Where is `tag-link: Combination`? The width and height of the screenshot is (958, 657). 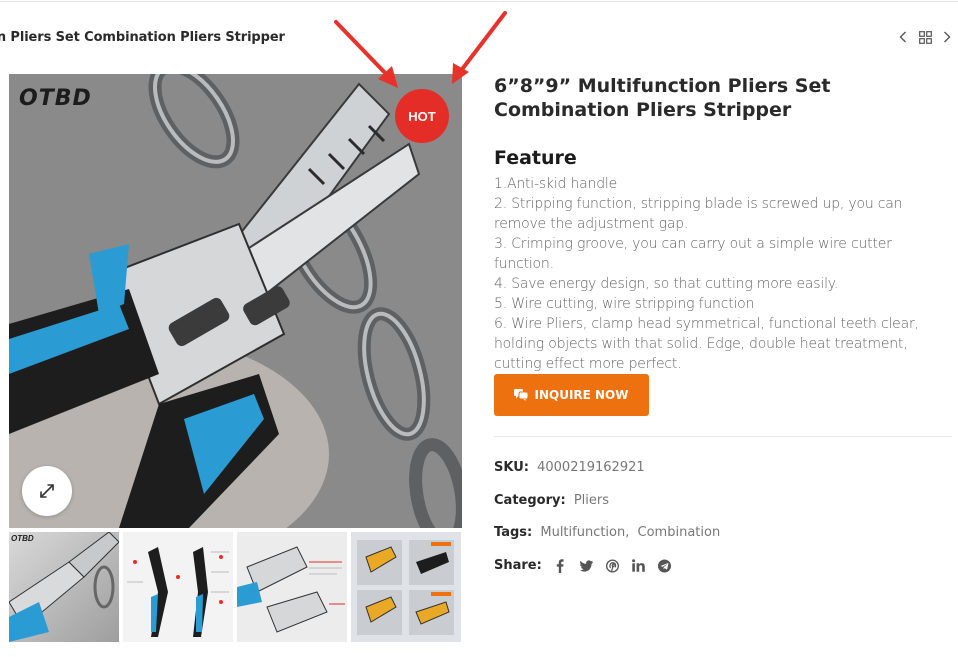 tag-link: Combination is located at coordinates (679, 532).